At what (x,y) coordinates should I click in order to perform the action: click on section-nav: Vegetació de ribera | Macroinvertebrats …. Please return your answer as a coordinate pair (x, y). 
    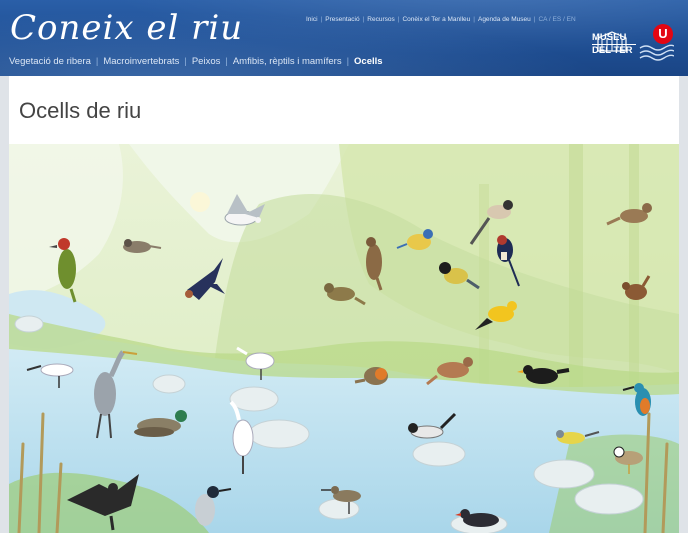
    Looking at the image, I should click on (196, 61).